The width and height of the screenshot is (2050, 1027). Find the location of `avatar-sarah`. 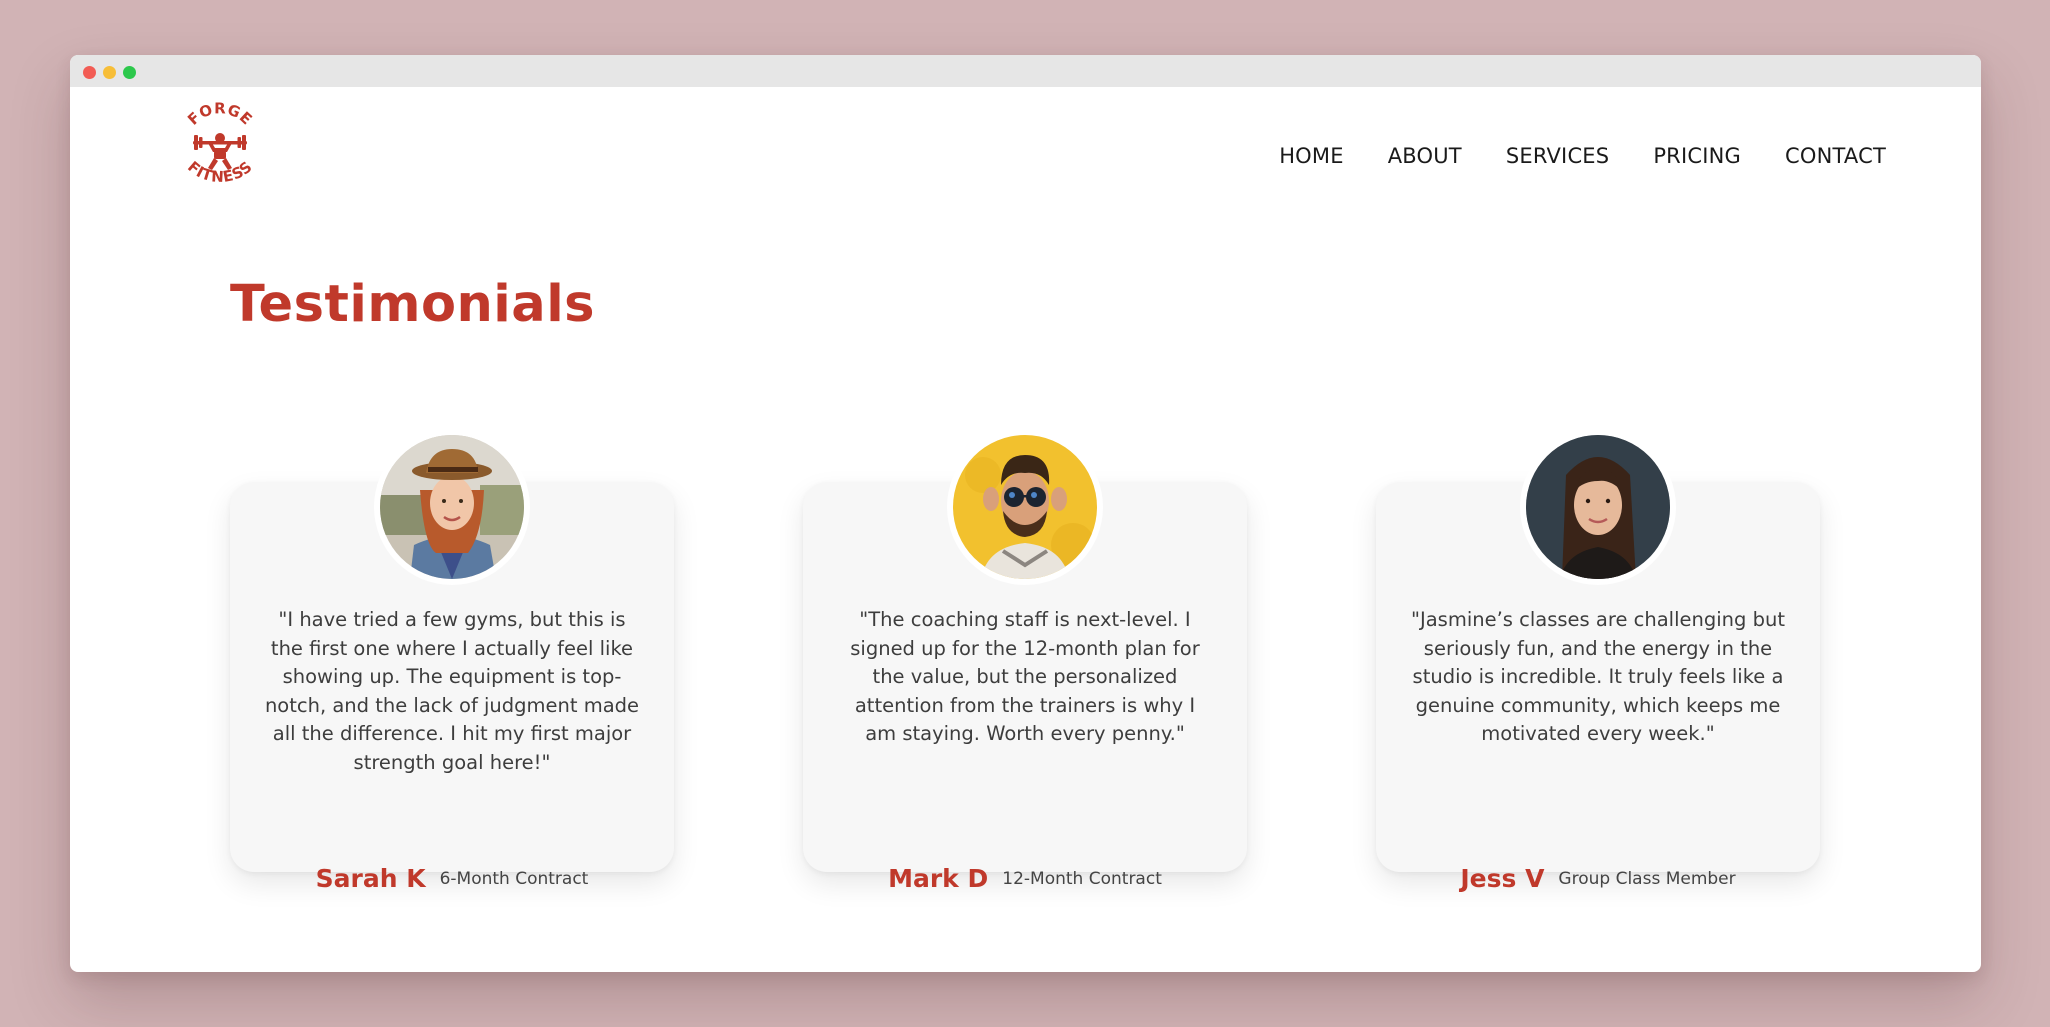

avatar-sarah is located at coordinates (452, 507).